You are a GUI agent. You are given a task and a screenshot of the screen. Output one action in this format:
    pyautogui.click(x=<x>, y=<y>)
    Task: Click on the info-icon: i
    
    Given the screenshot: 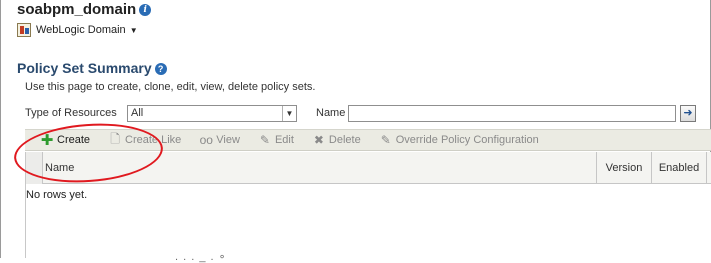 What is the action you would take?
    pyautogui.click(x=145, y=10)
    